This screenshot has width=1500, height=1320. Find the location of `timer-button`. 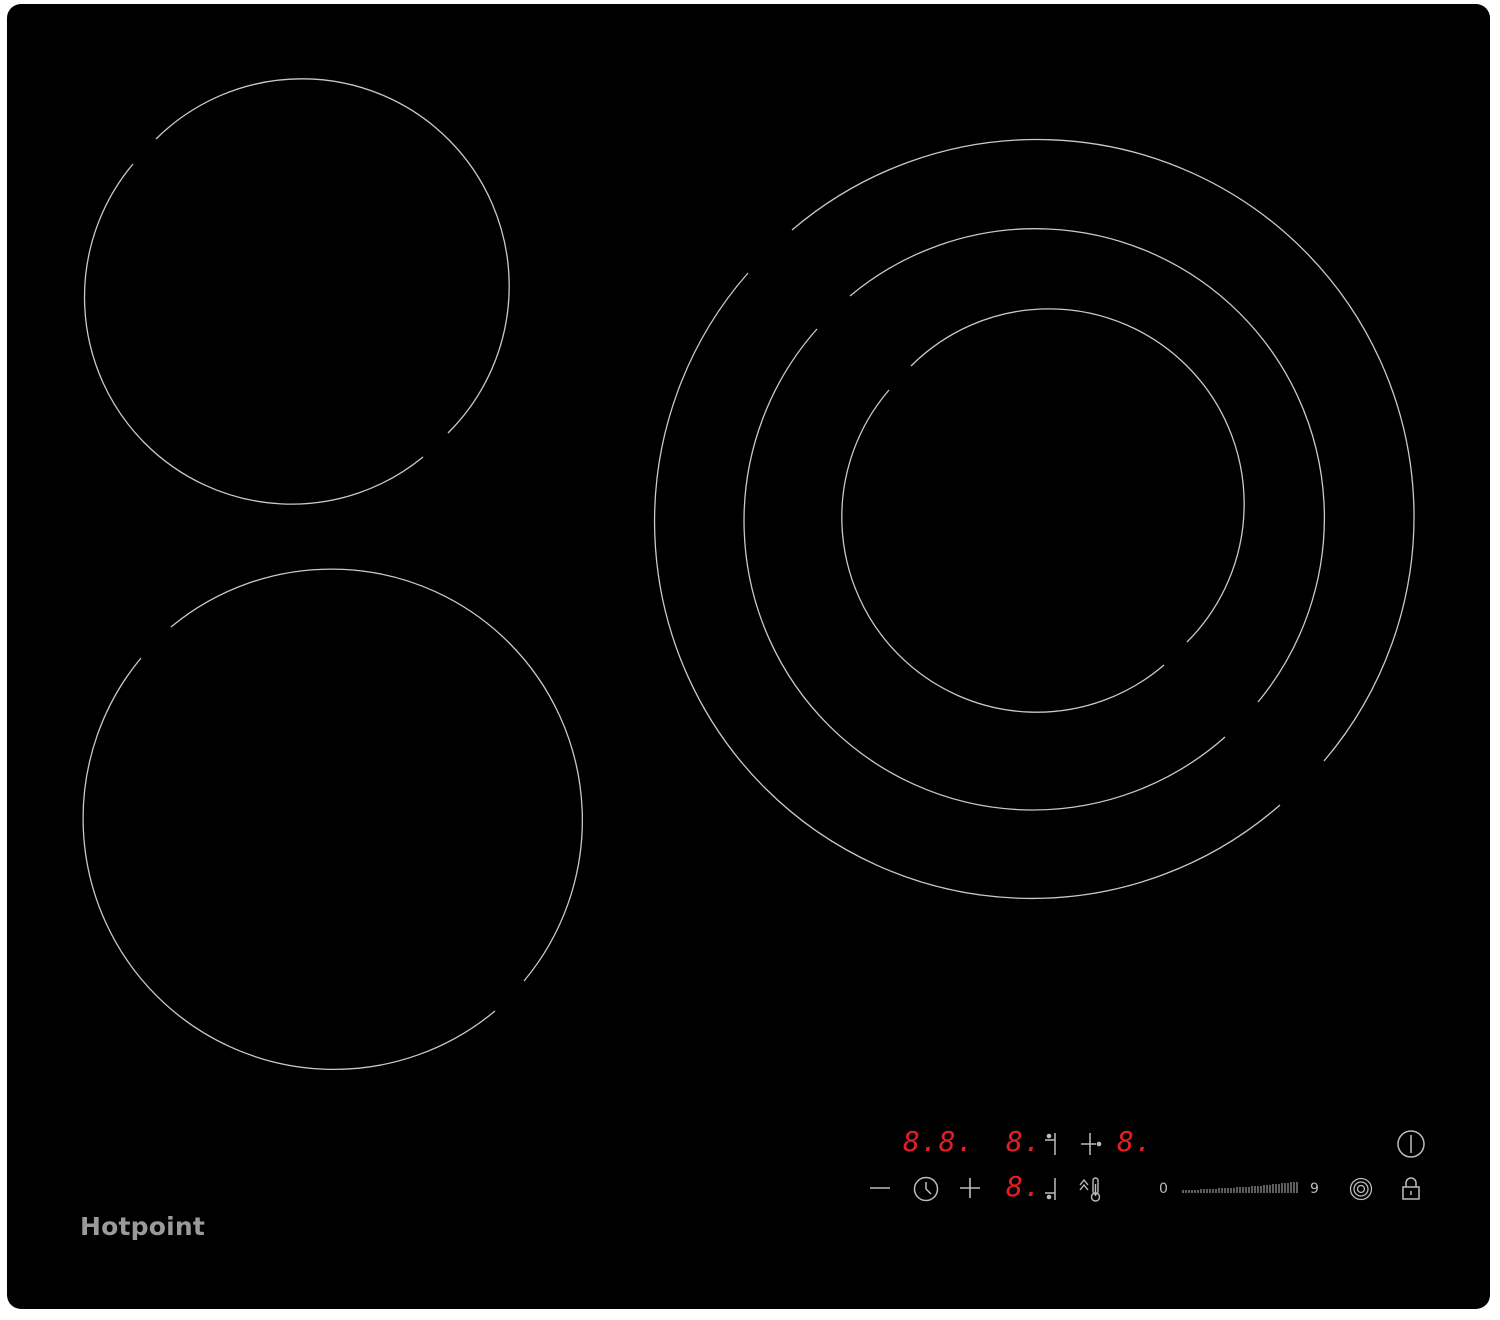

timer-button is located at coordinates (926, 1189).